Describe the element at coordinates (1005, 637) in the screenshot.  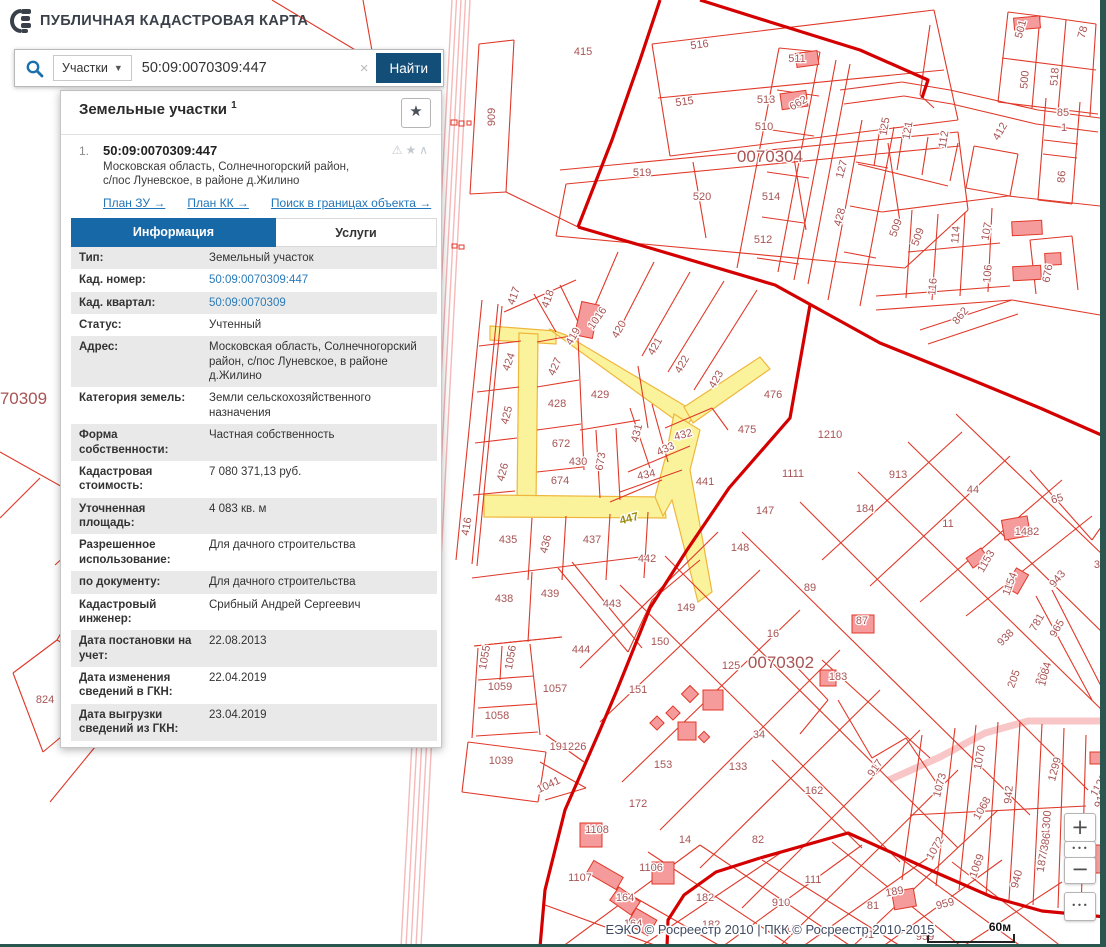
I see `parcel-label: 938` at that location.